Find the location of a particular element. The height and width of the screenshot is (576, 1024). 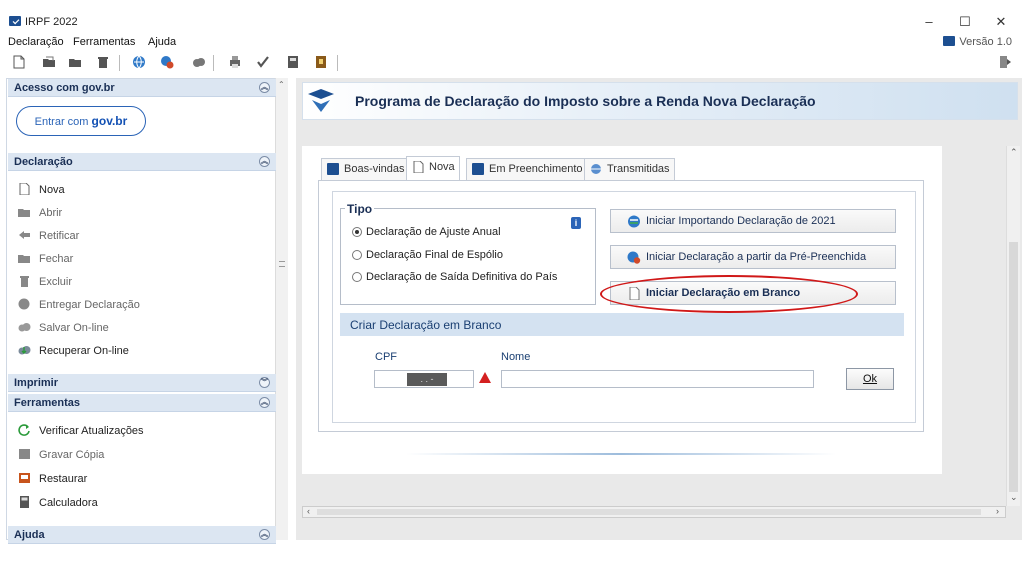

folder-icon is located at coordinates (75, 62).